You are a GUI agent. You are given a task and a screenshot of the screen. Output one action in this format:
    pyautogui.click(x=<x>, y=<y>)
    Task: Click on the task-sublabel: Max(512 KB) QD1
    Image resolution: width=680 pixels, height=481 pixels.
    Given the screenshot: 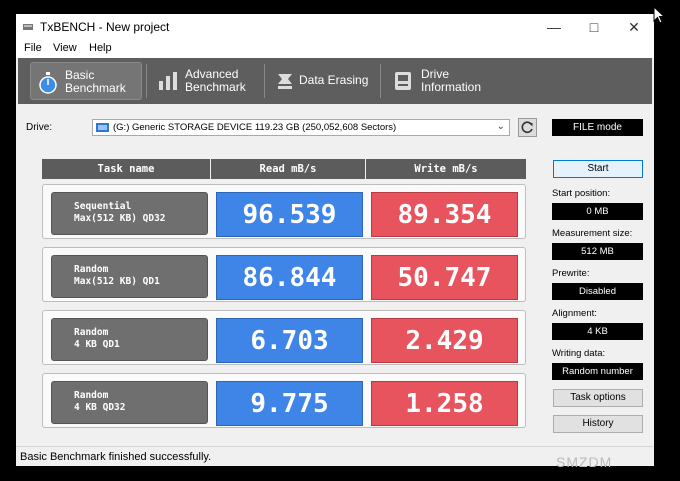 What is the action you would take?
    pyautogui.click(x=117, y=281)
    